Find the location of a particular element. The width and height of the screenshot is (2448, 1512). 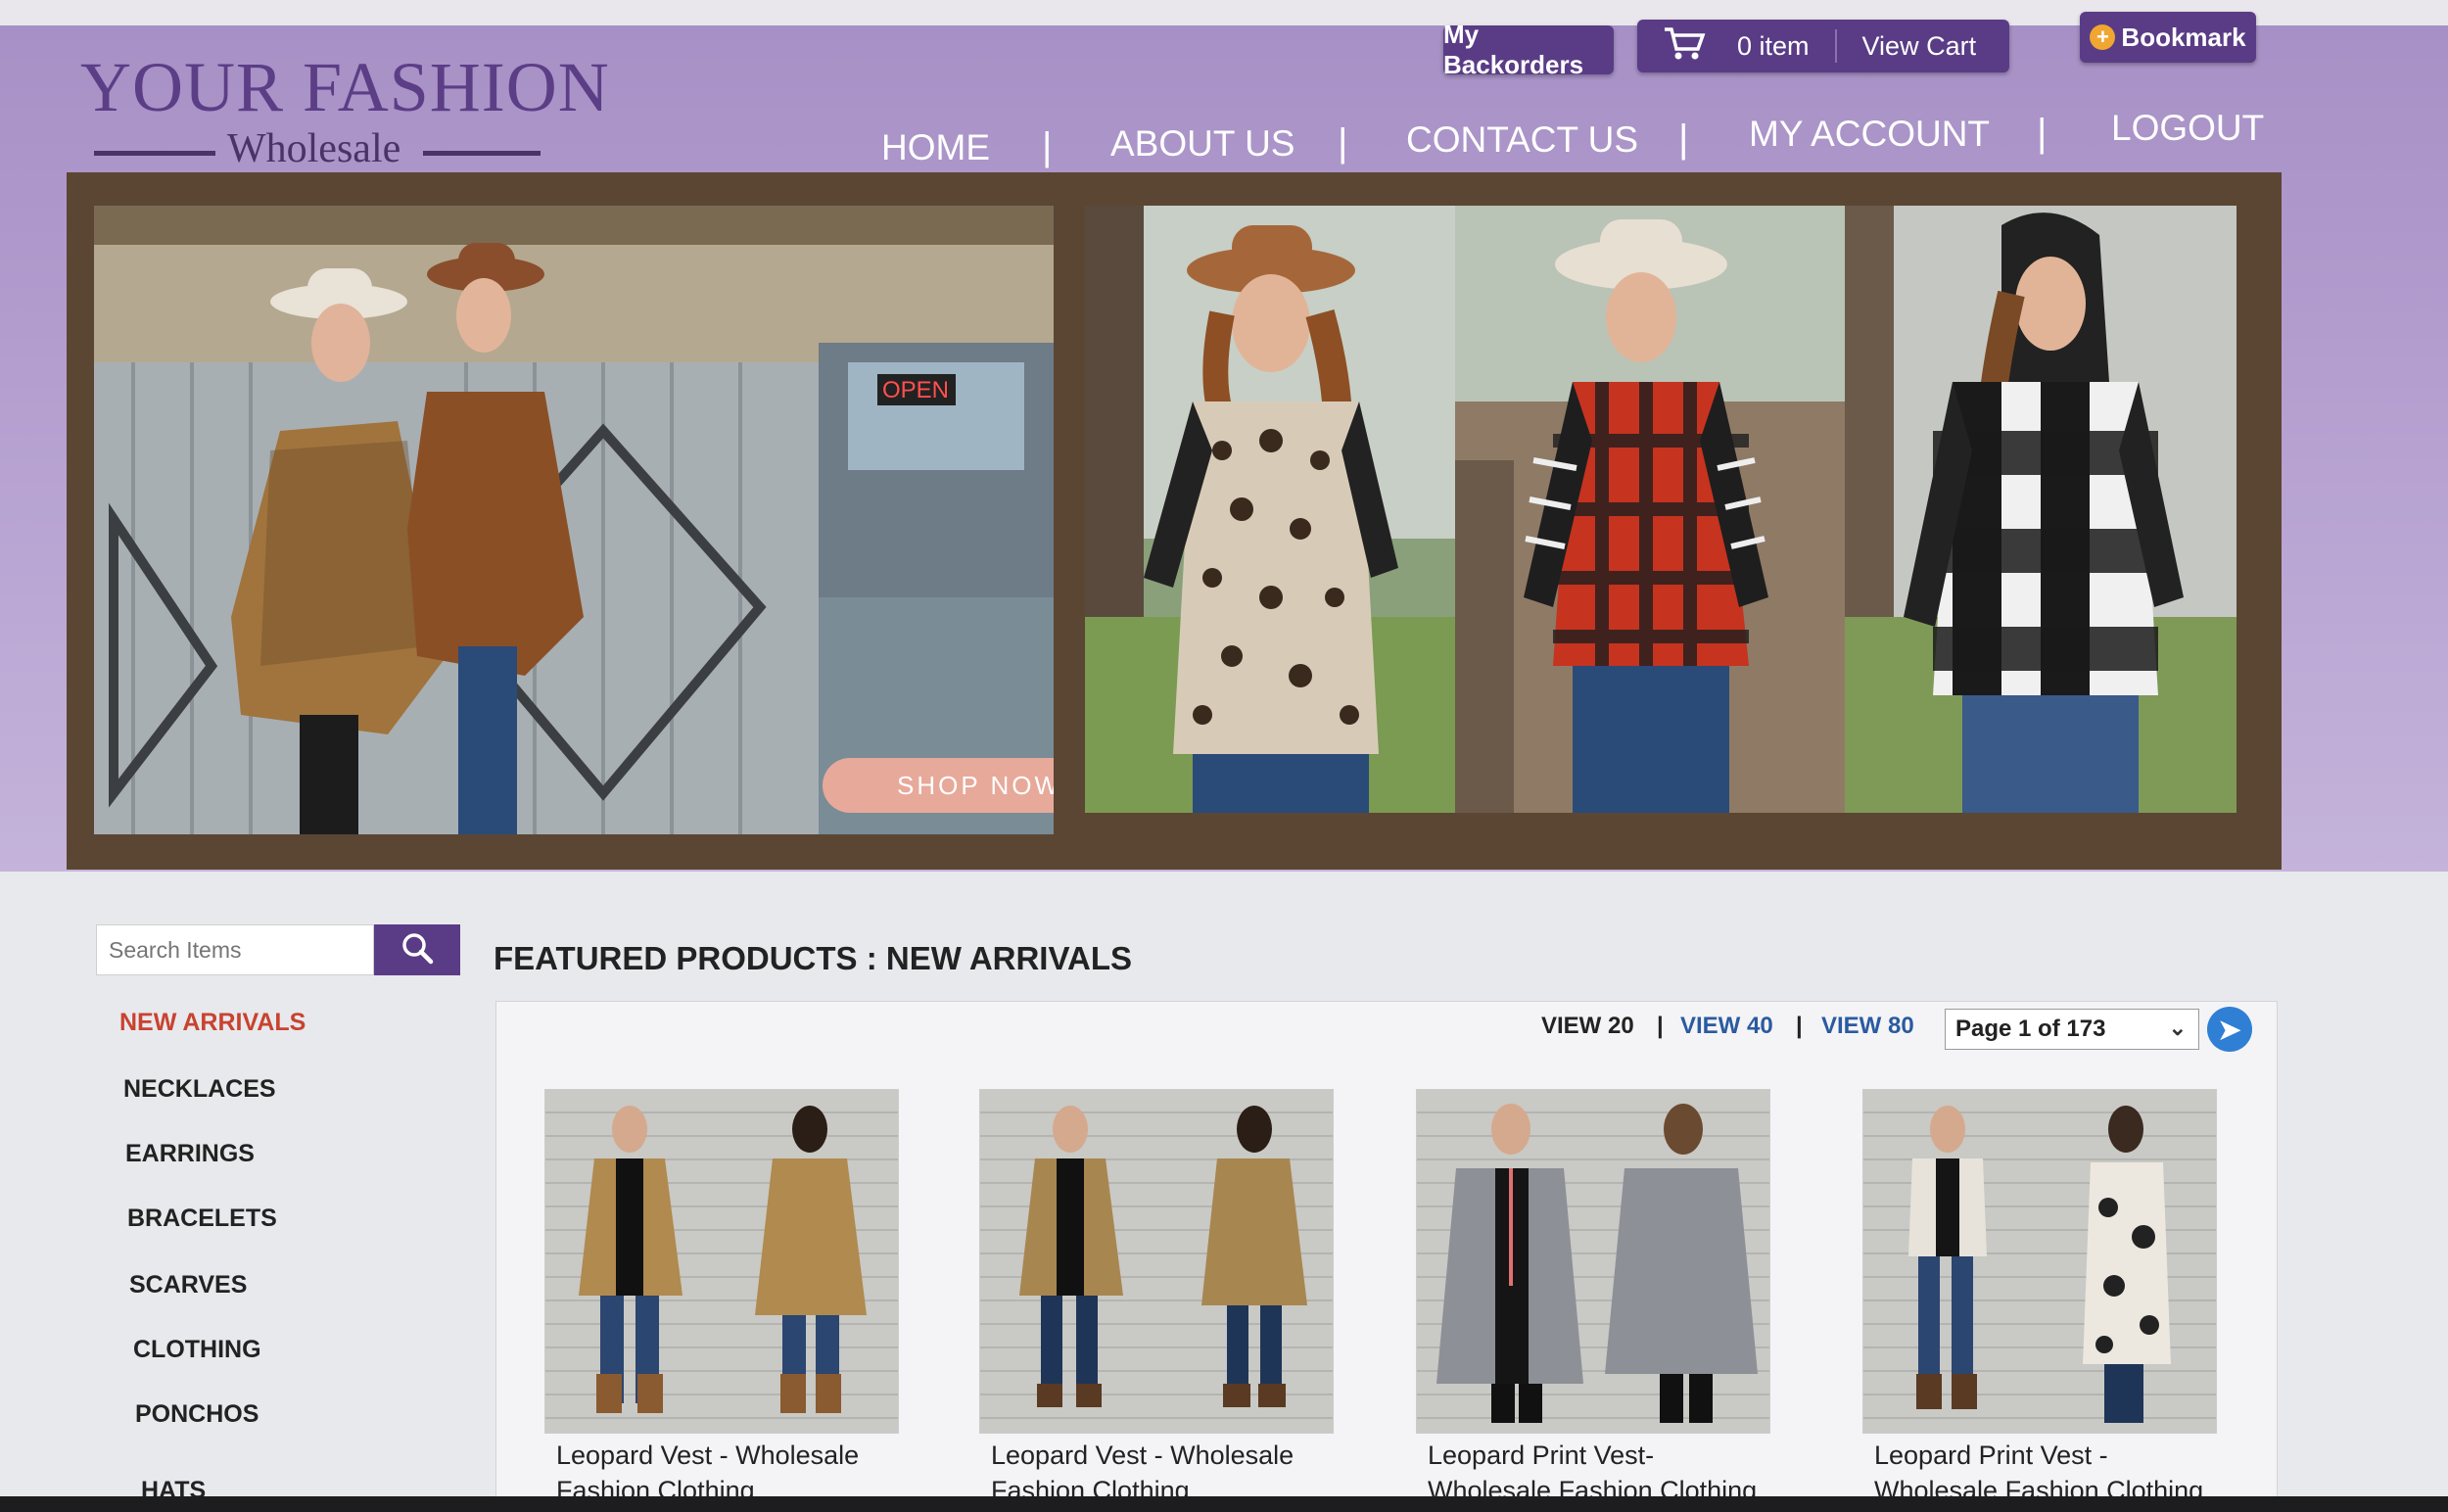

bookmark-label: Bookmark is located at coordinates (2183, 37).